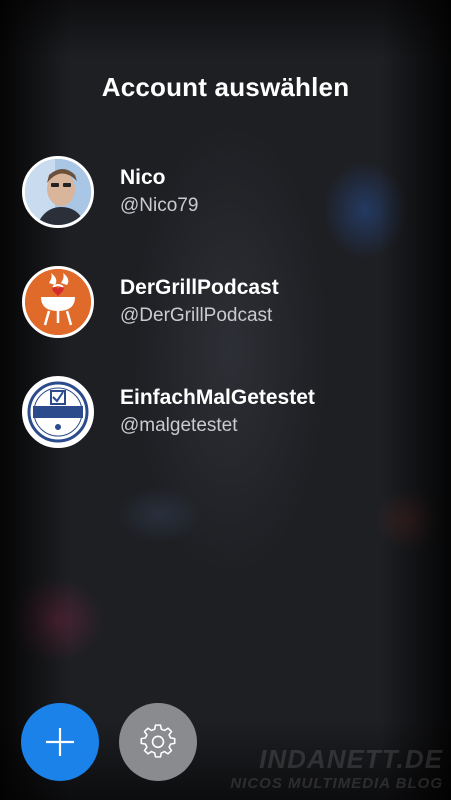 The width and height of the screenshot is (451, 800). What do you see at coordinates (199, 287) in the screenshot?
I see `account-name: DerGrillPodcast` at bounding box center [199, 287].